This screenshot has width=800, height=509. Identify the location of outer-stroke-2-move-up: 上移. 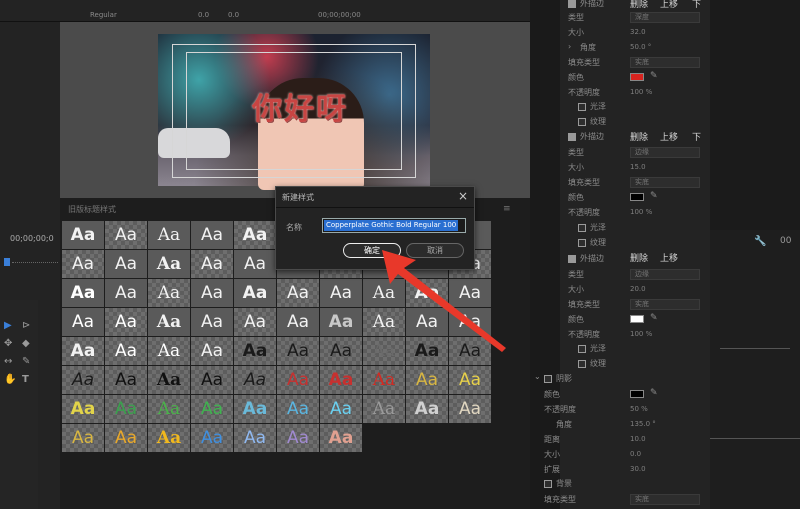
(669, 136).